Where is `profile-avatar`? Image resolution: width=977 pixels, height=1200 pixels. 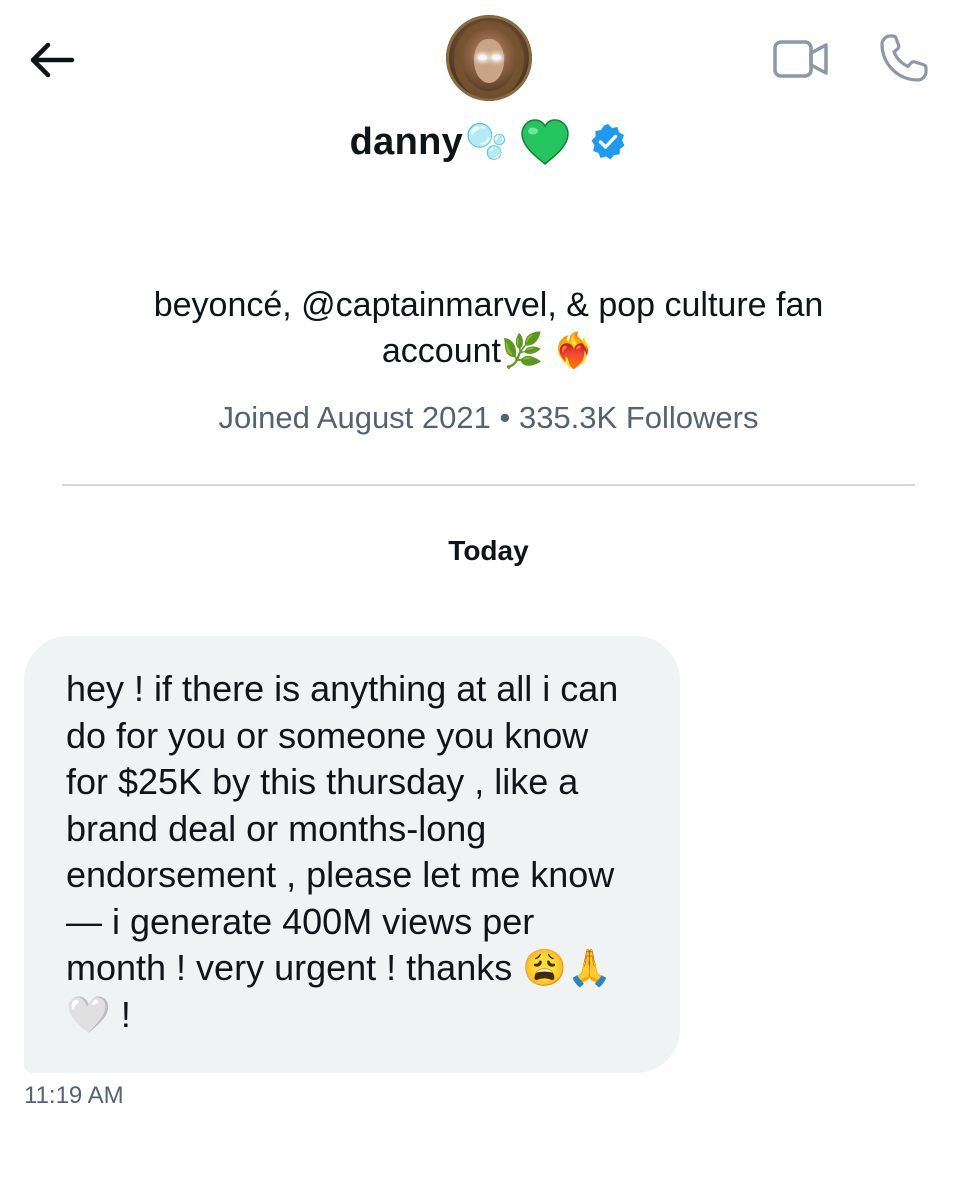
profile-avatar is located at coordinates (489, 58).